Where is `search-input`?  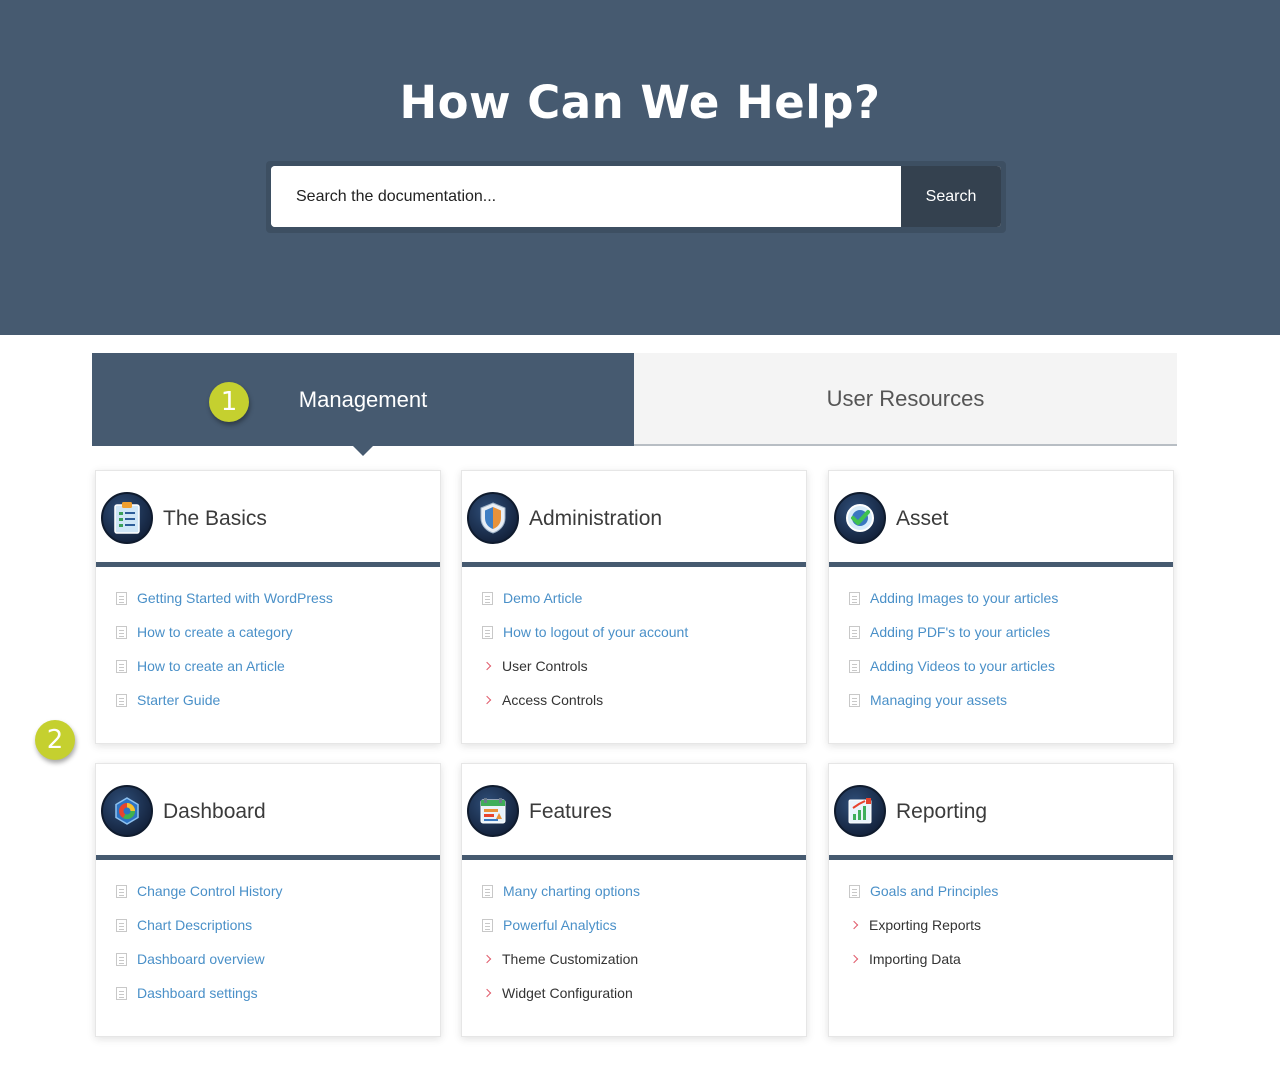
search-input is located at coordinates (586, 196).